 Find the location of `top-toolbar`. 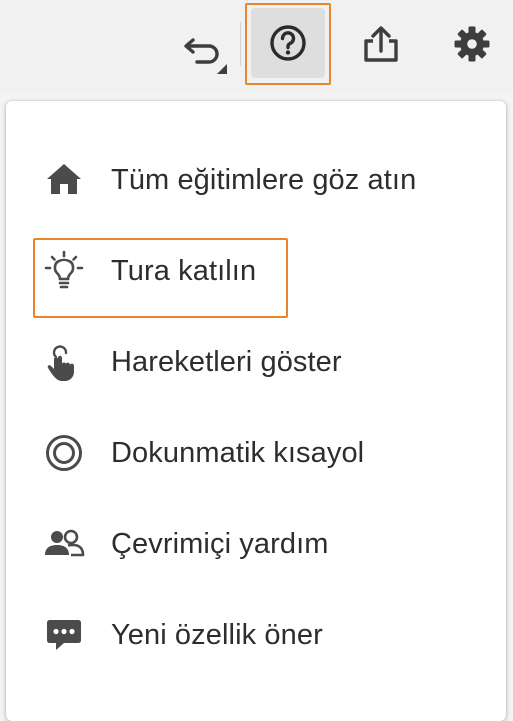

top-toolbar is located at coordinates (256, 45).